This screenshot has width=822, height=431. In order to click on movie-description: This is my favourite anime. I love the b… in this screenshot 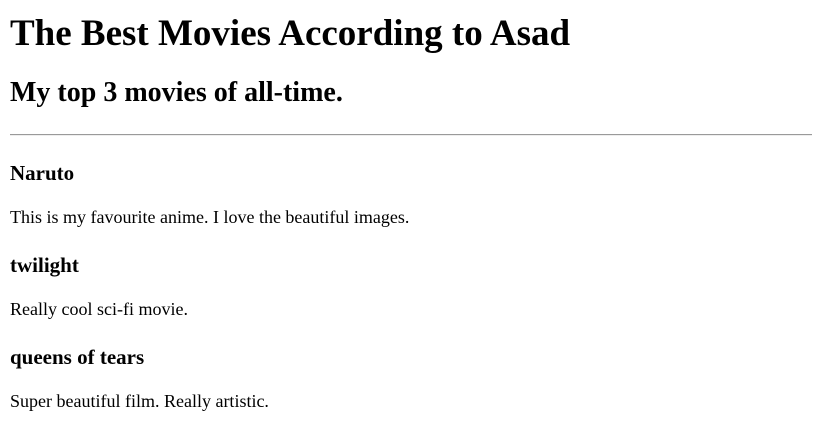, I will do `click(210, 217)`.